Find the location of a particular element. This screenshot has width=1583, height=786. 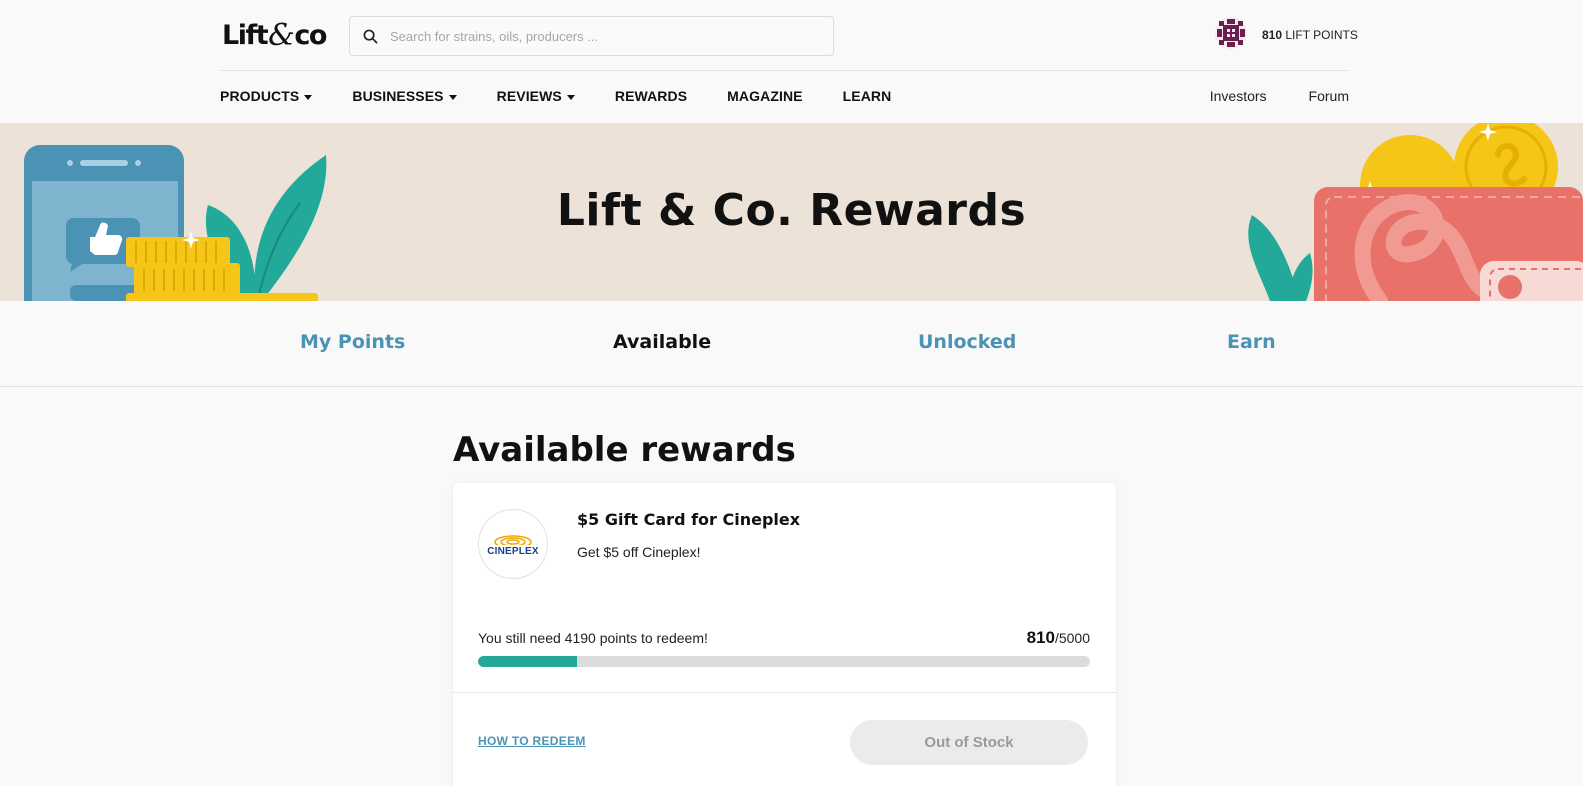

header-divider is located at coordinates (784, 70).